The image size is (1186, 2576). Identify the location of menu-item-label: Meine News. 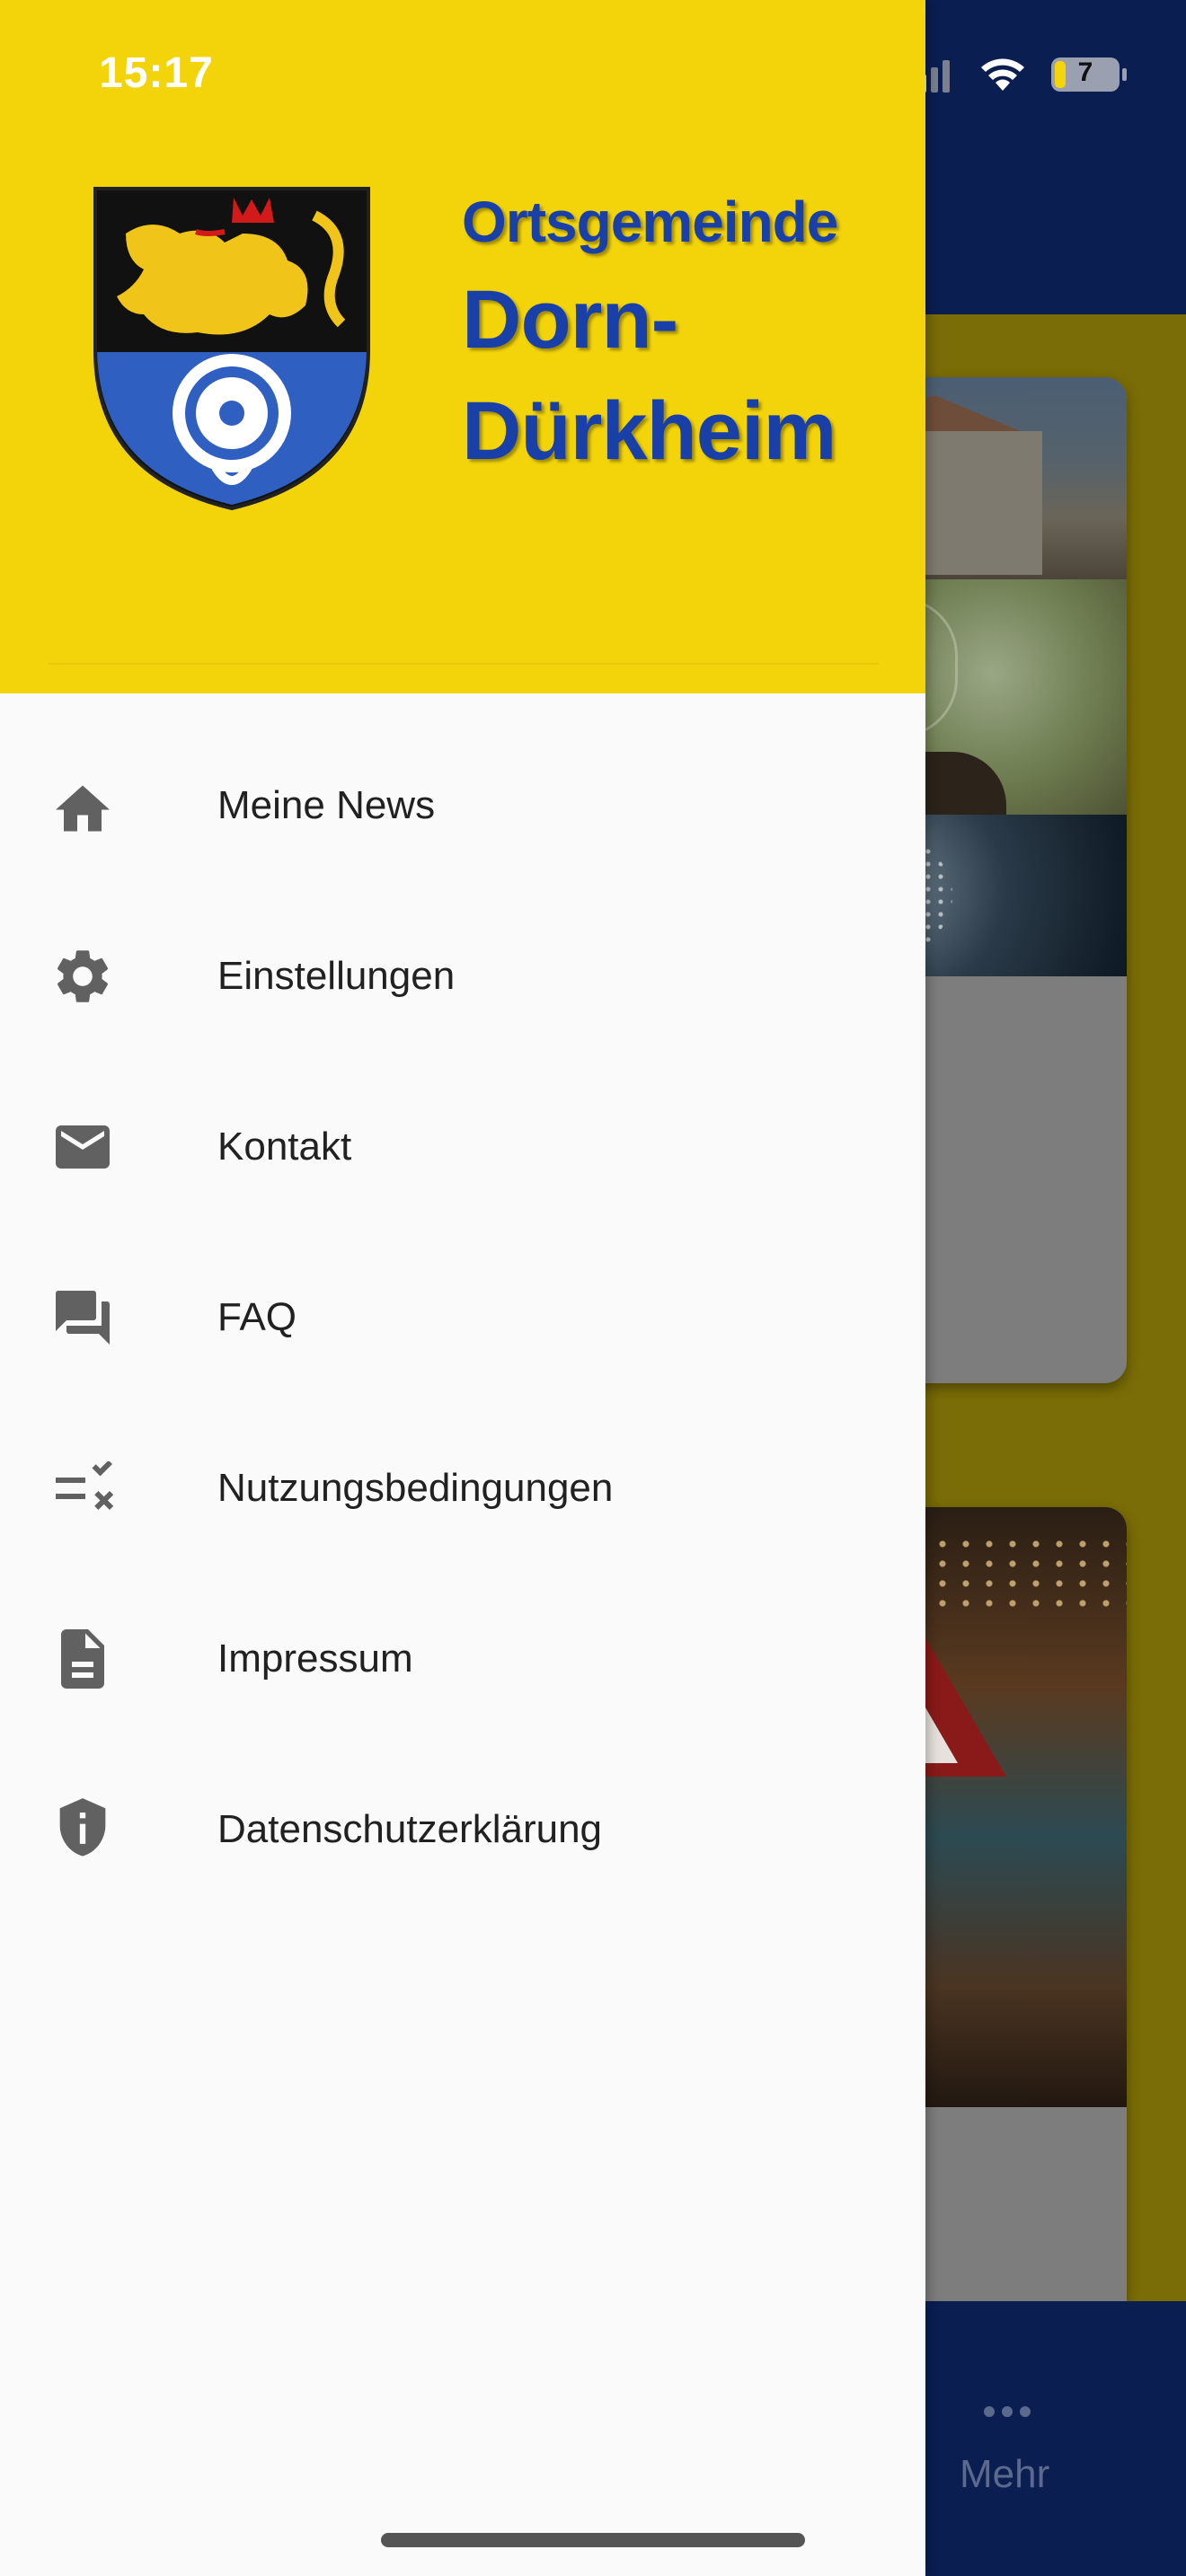
(326, 805).